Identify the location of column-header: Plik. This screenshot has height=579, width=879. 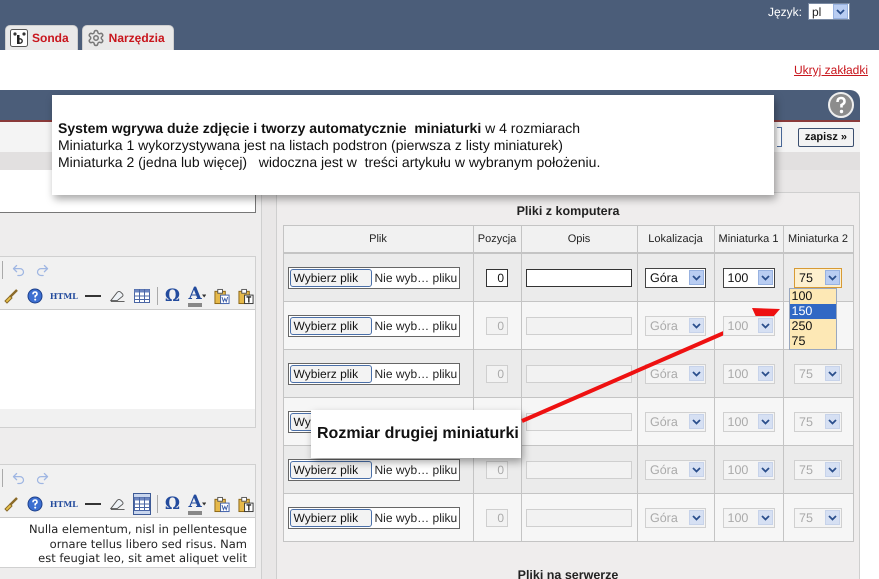
(379, 240).